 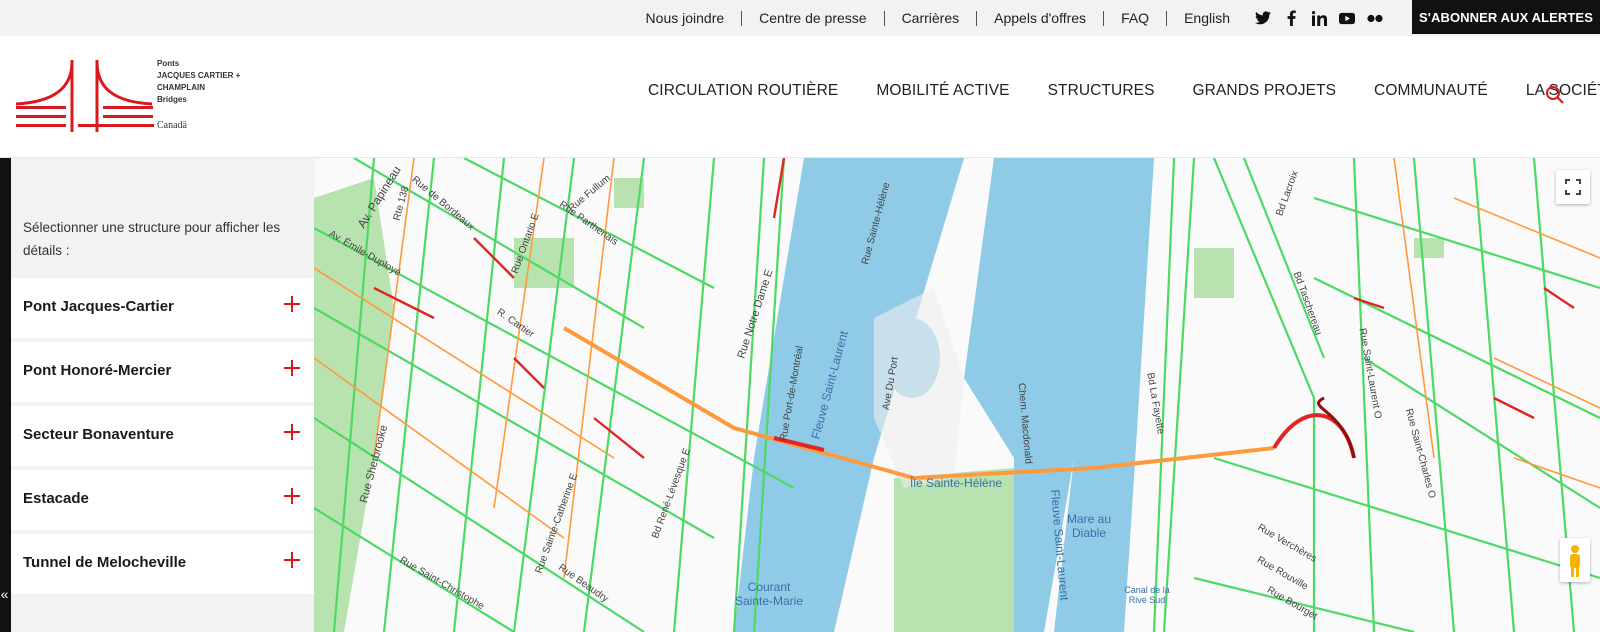 I want to click on youtube-icon, so click(x=1347, y=18).